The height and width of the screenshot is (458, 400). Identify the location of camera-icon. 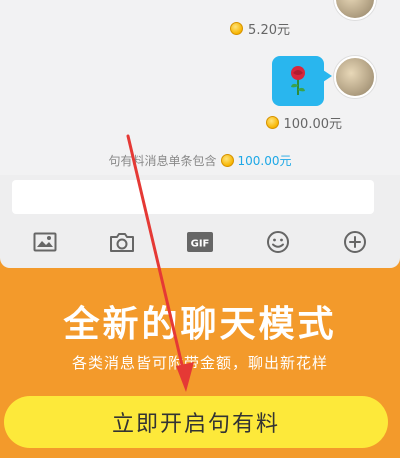
(122, 242).